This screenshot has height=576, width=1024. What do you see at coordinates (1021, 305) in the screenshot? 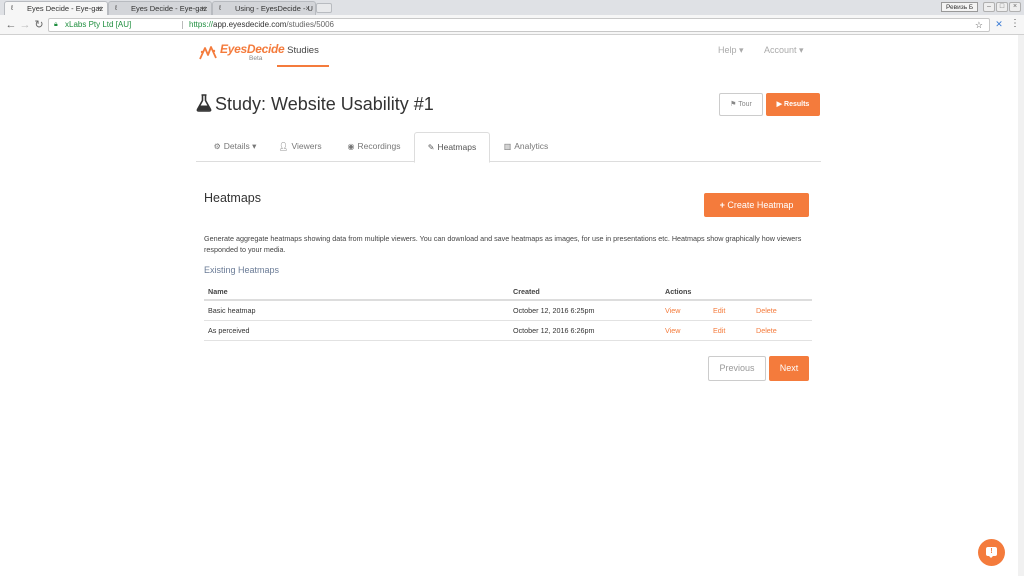
I see `page-scrollbar` at bounding box center [1021, 305].